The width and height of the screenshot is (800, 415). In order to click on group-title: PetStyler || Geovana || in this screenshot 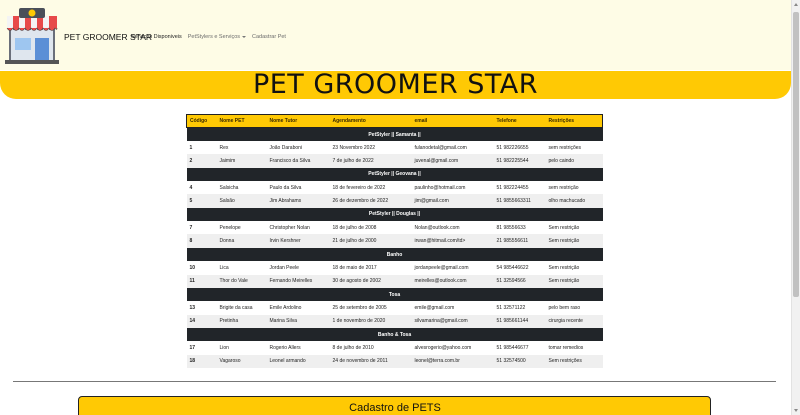, I will do `click(394, 174)`.